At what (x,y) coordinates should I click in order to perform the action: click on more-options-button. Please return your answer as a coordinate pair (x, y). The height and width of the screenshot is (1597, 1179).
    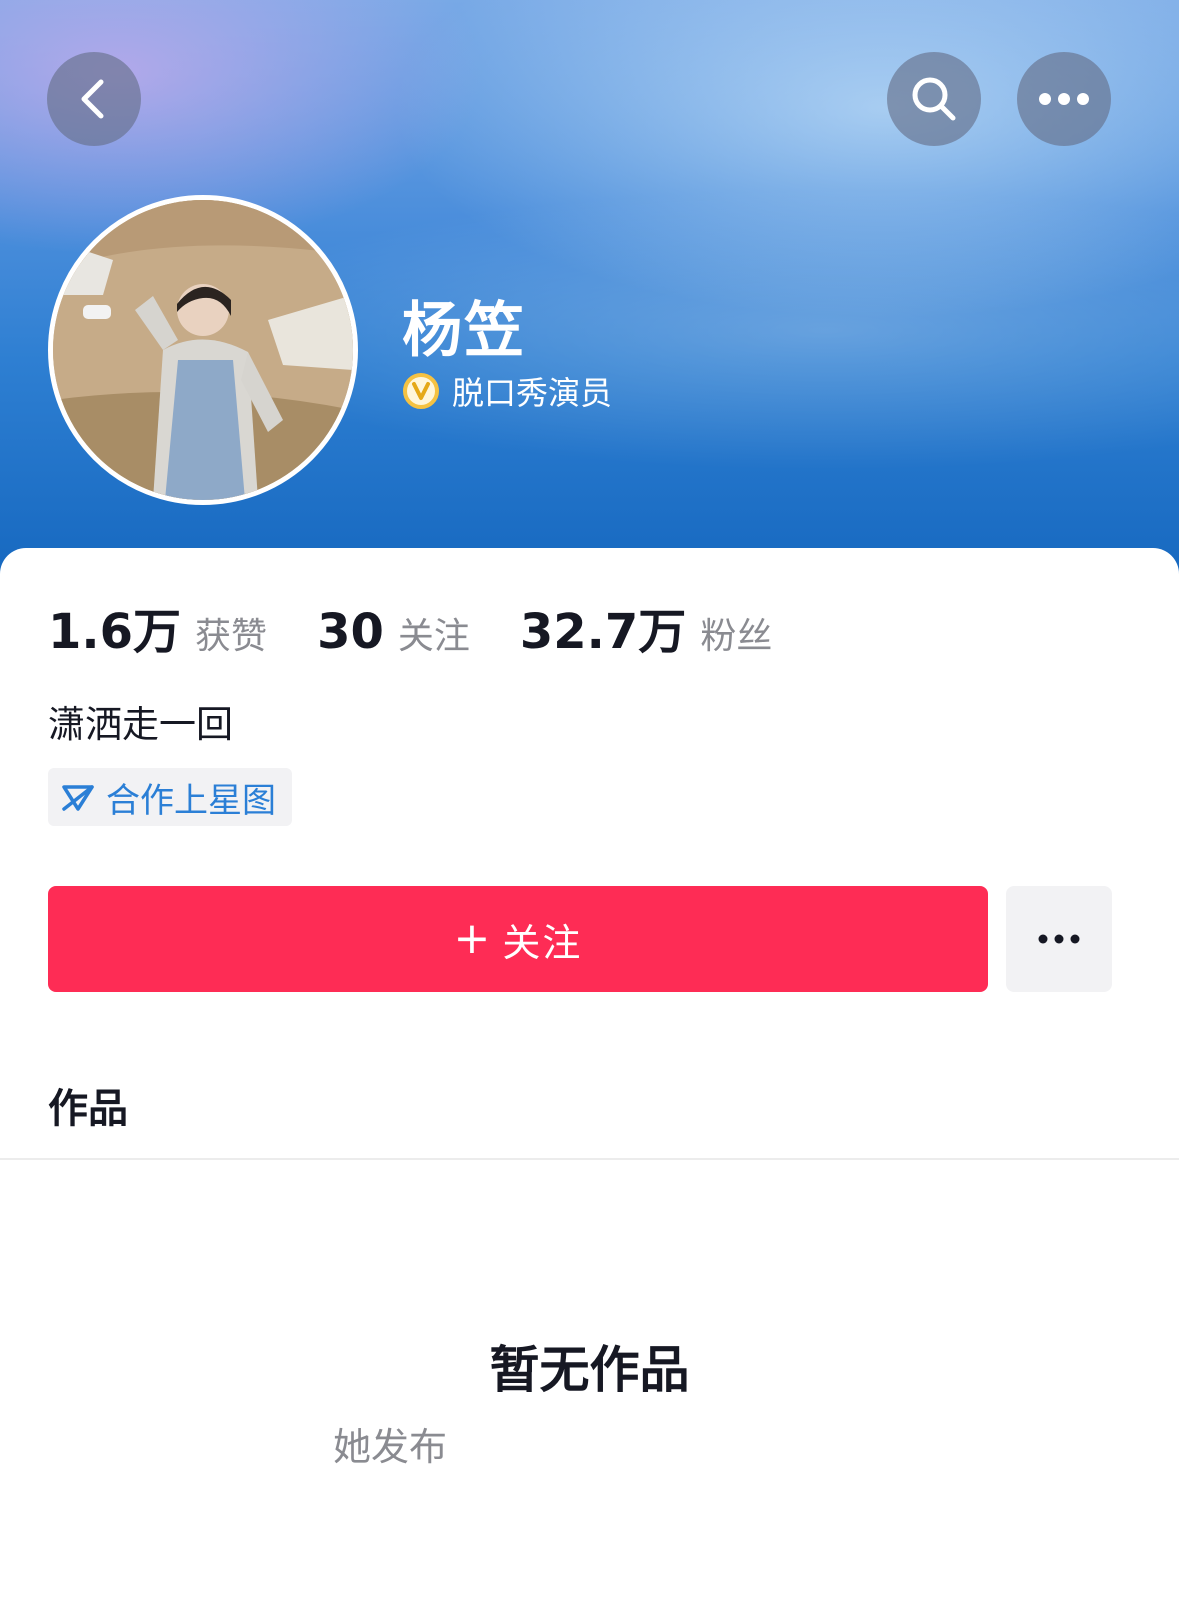
    Looking at the image, I should click on (1064, 99).